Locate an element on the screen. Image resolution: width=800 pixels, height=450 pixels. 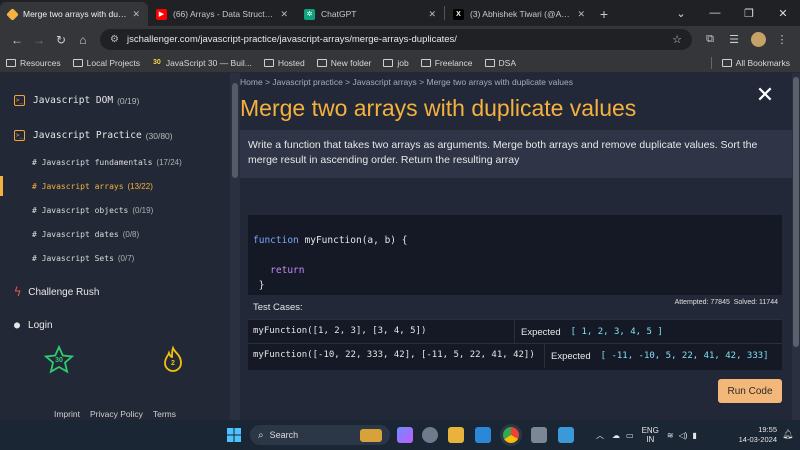
language-indicator: ENG IN is located at coordinates (650, 435).